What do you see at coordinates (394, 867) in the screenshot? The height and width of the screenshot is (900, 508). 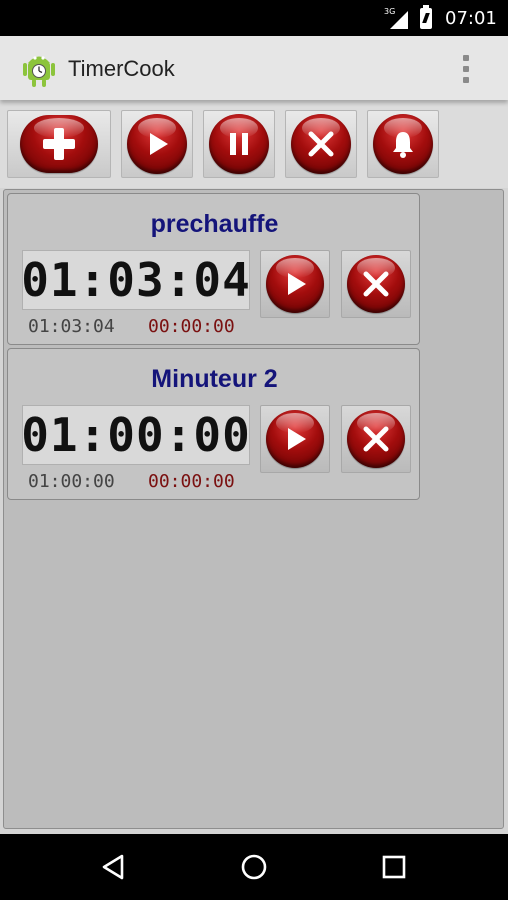 I see `recents-icon` at bounding box center [394, 867].